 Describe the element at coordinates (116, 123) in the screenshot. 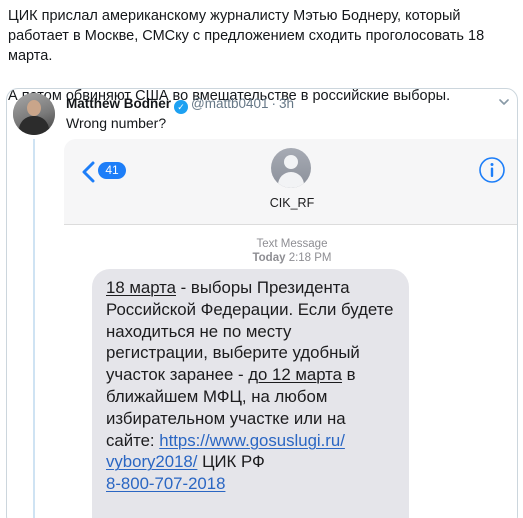

I see `tweet-text: Wrong number?` at that location.